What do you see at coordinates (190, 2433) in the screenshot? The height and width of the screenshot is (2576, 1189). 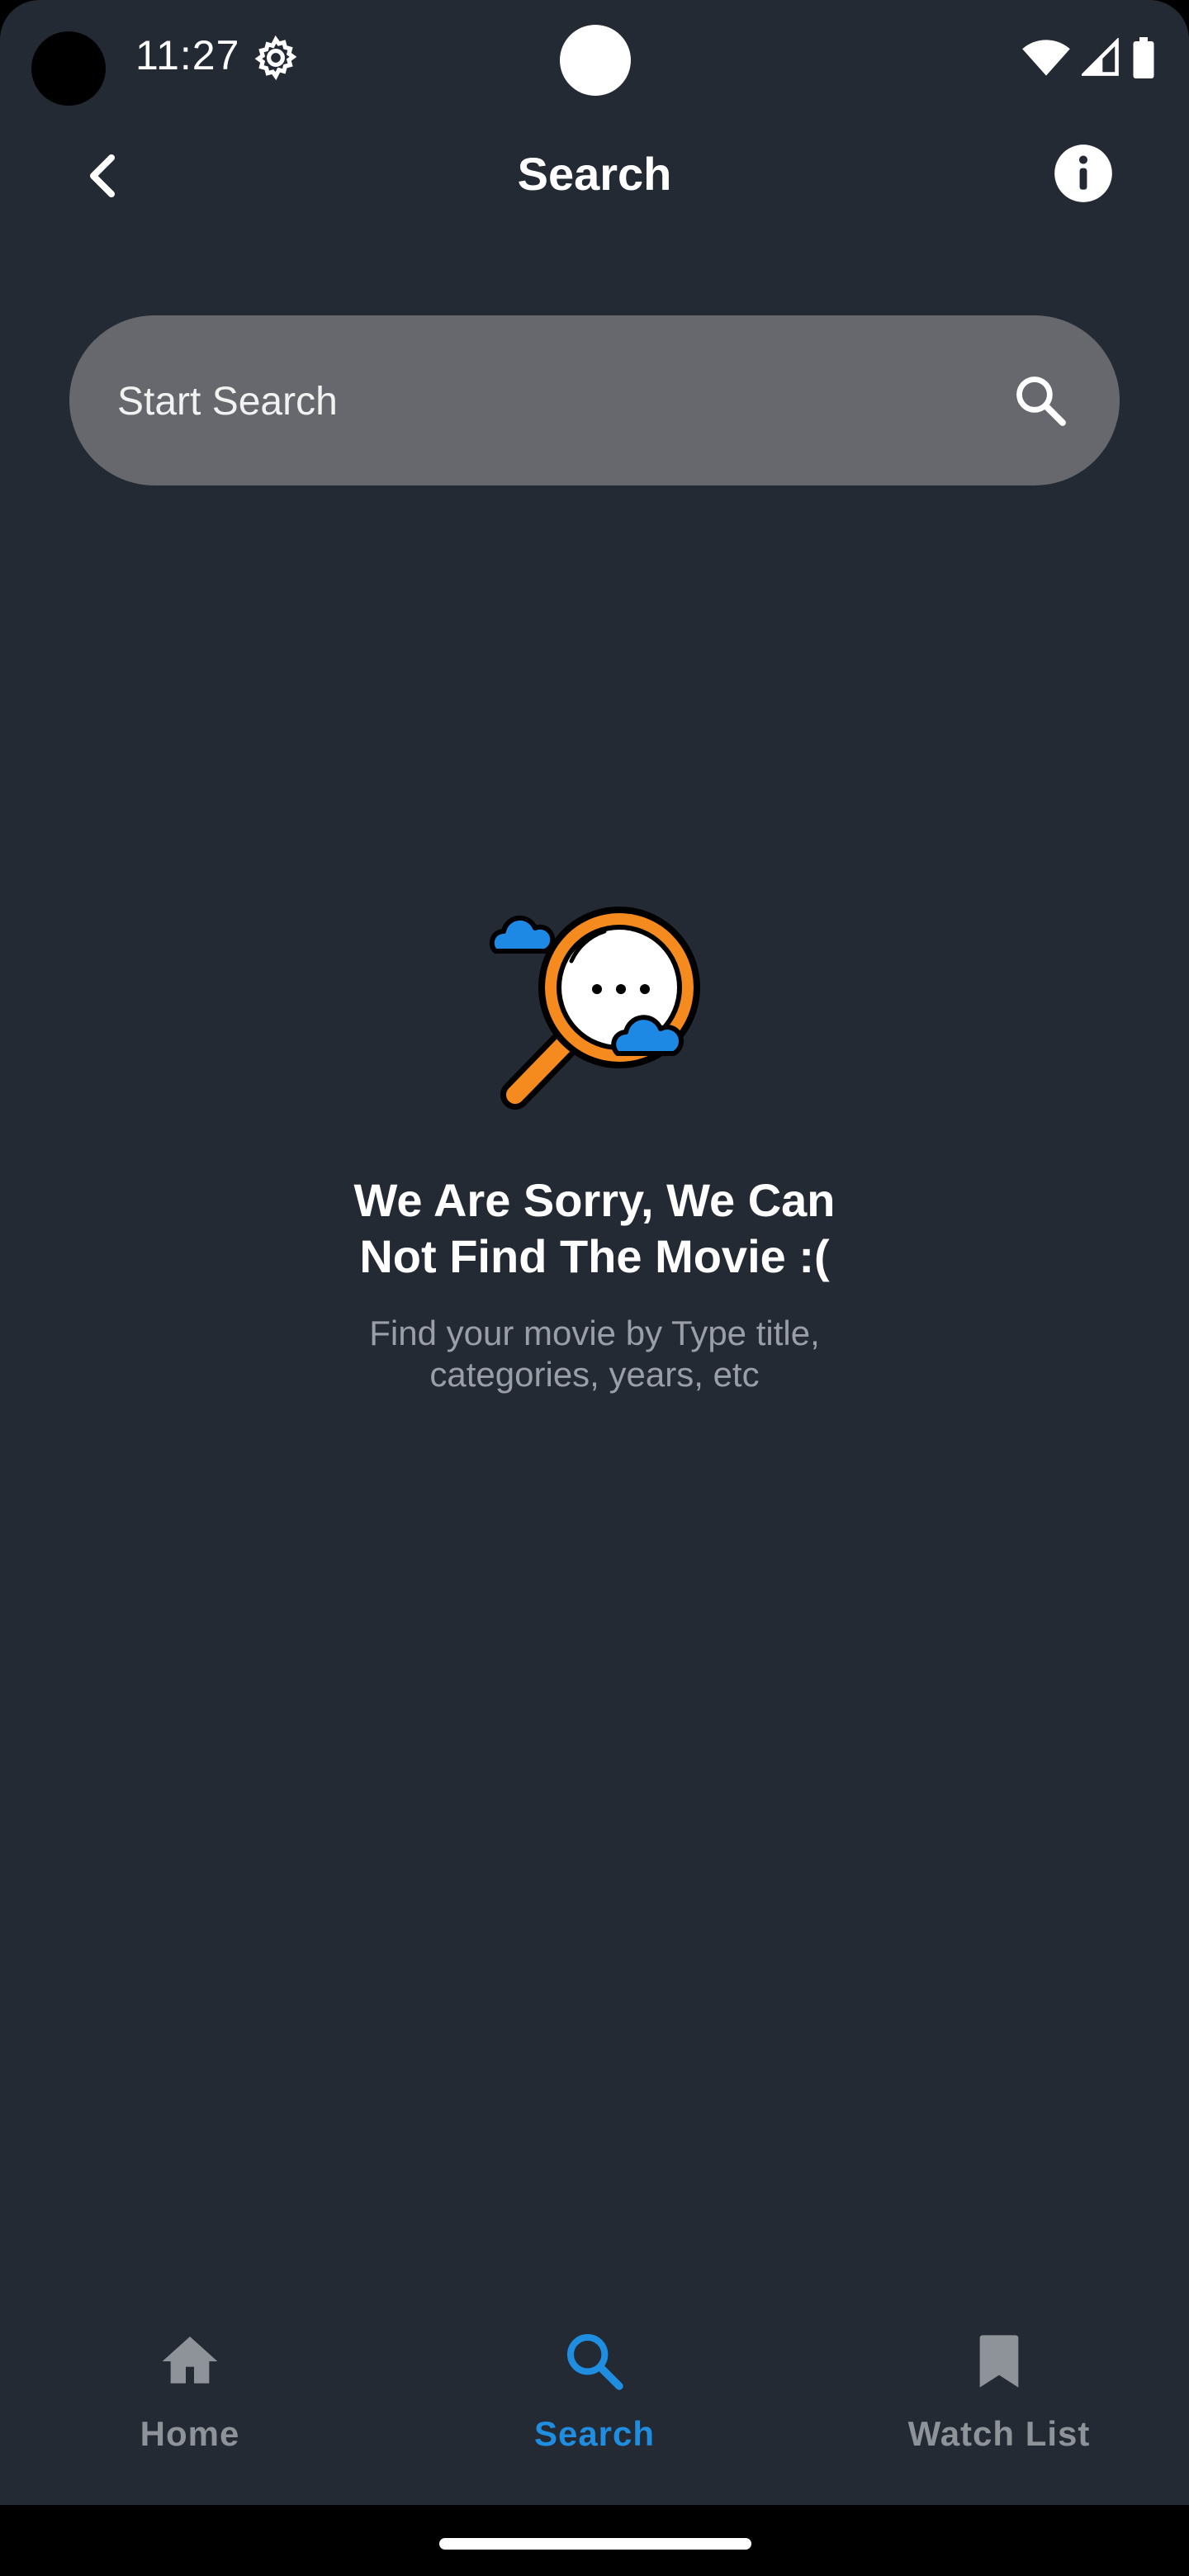 I see `nav-label-home: Home` at bounding box center [190, 2433].